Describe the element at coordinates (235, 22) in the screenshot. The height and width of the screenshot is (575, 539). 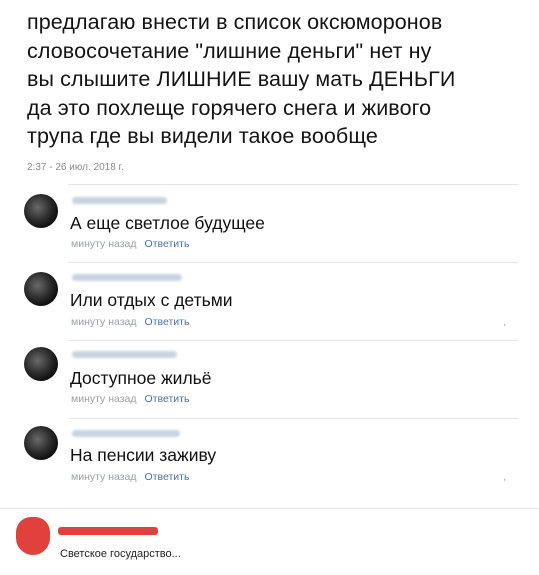
I see `post-text-line: предлагаю внести в список оксюморонов` at that location.